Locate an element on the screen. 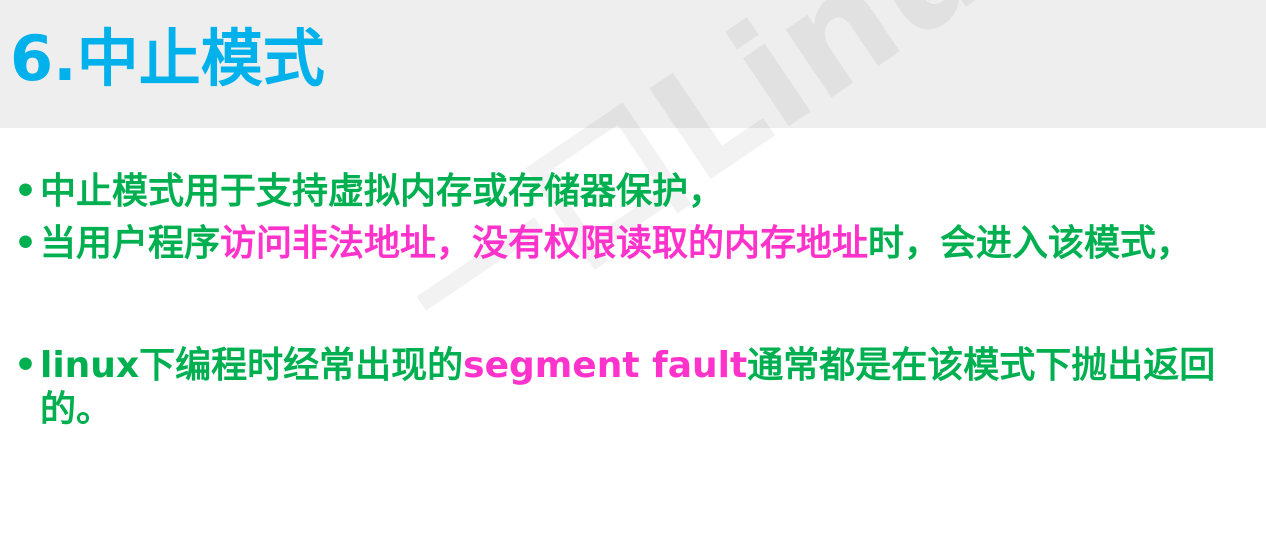 This screenshot has width=1266, height=557. bullet-text: 当用户程序 is located at coordinates (130, 243).